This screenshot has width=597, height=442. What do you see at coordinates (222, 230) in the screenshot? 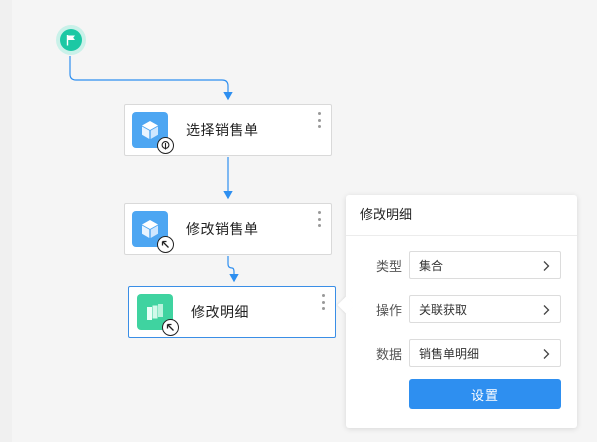
I see `node-label: 修改销售单` at bounding box center [222, 230].